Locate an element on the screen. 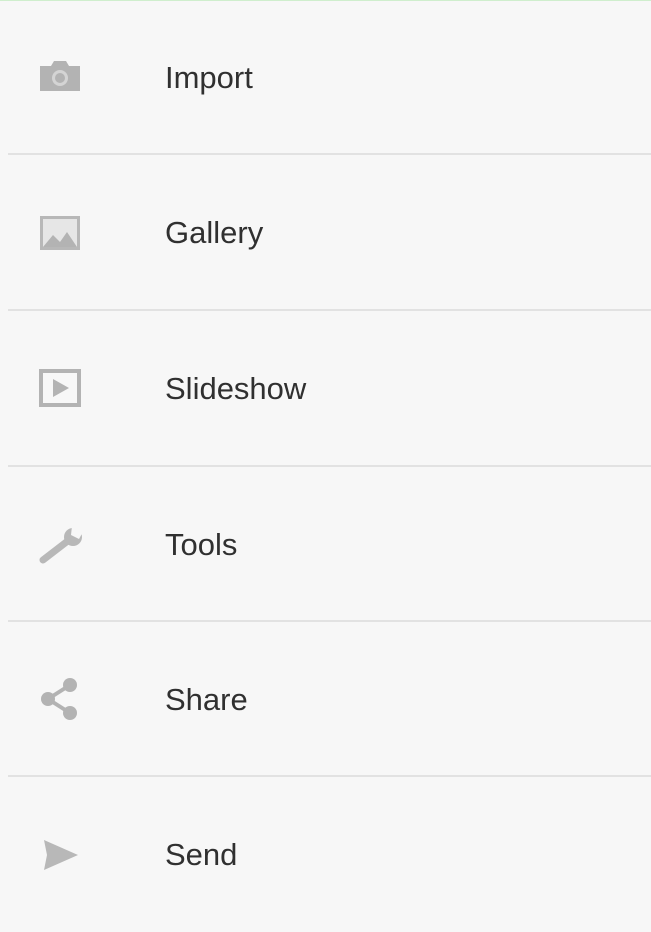 The image size is (651, 932). menu-item-label: Import is located at coordinates (209, 77).